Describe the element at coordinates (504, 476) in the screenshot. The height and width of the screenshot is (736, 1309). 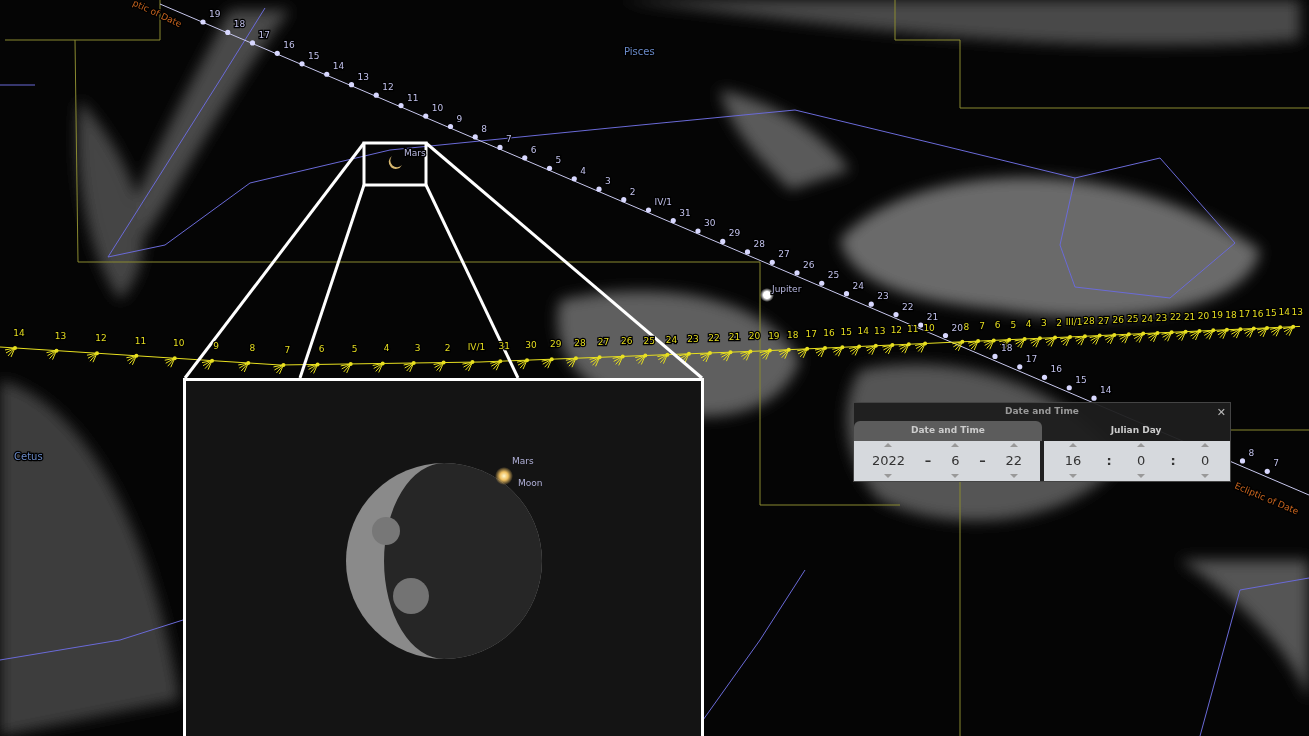
I see `glowing-dot-icon` at that location.